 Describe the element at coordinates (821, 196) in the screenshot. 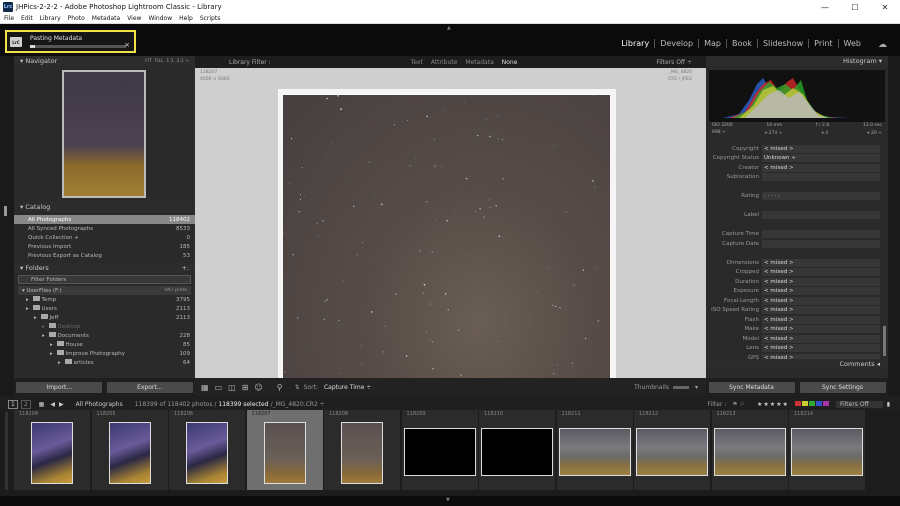

I see `metadata-value: · · · · ·` at that location.